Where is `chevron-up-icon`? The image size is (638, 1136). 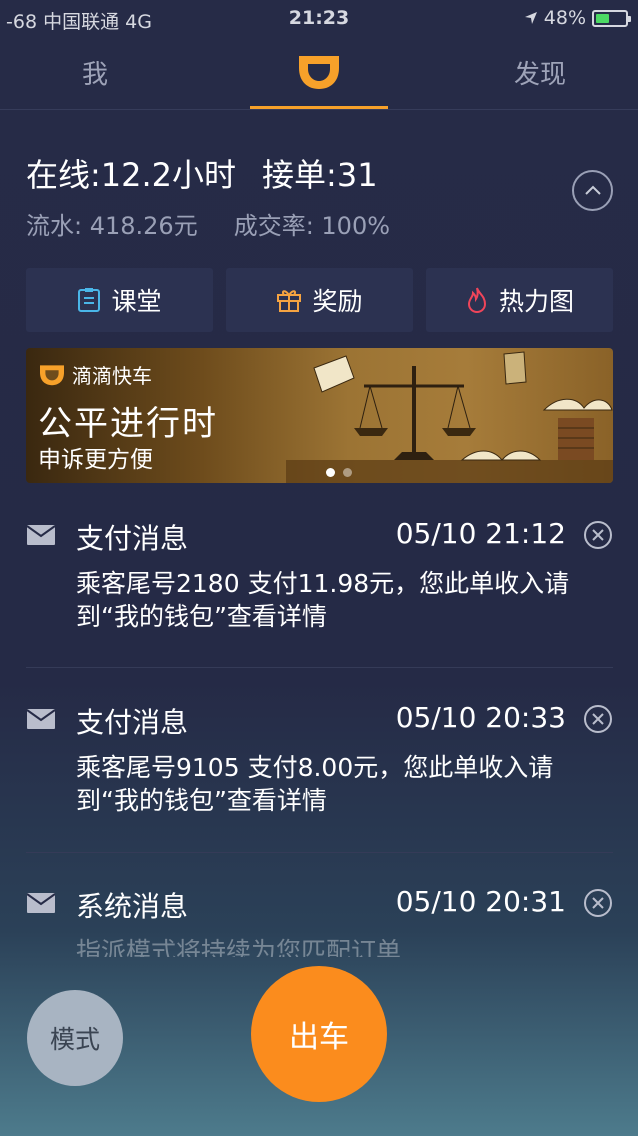
chevron-up-icon is located at coordinates (593, 190).